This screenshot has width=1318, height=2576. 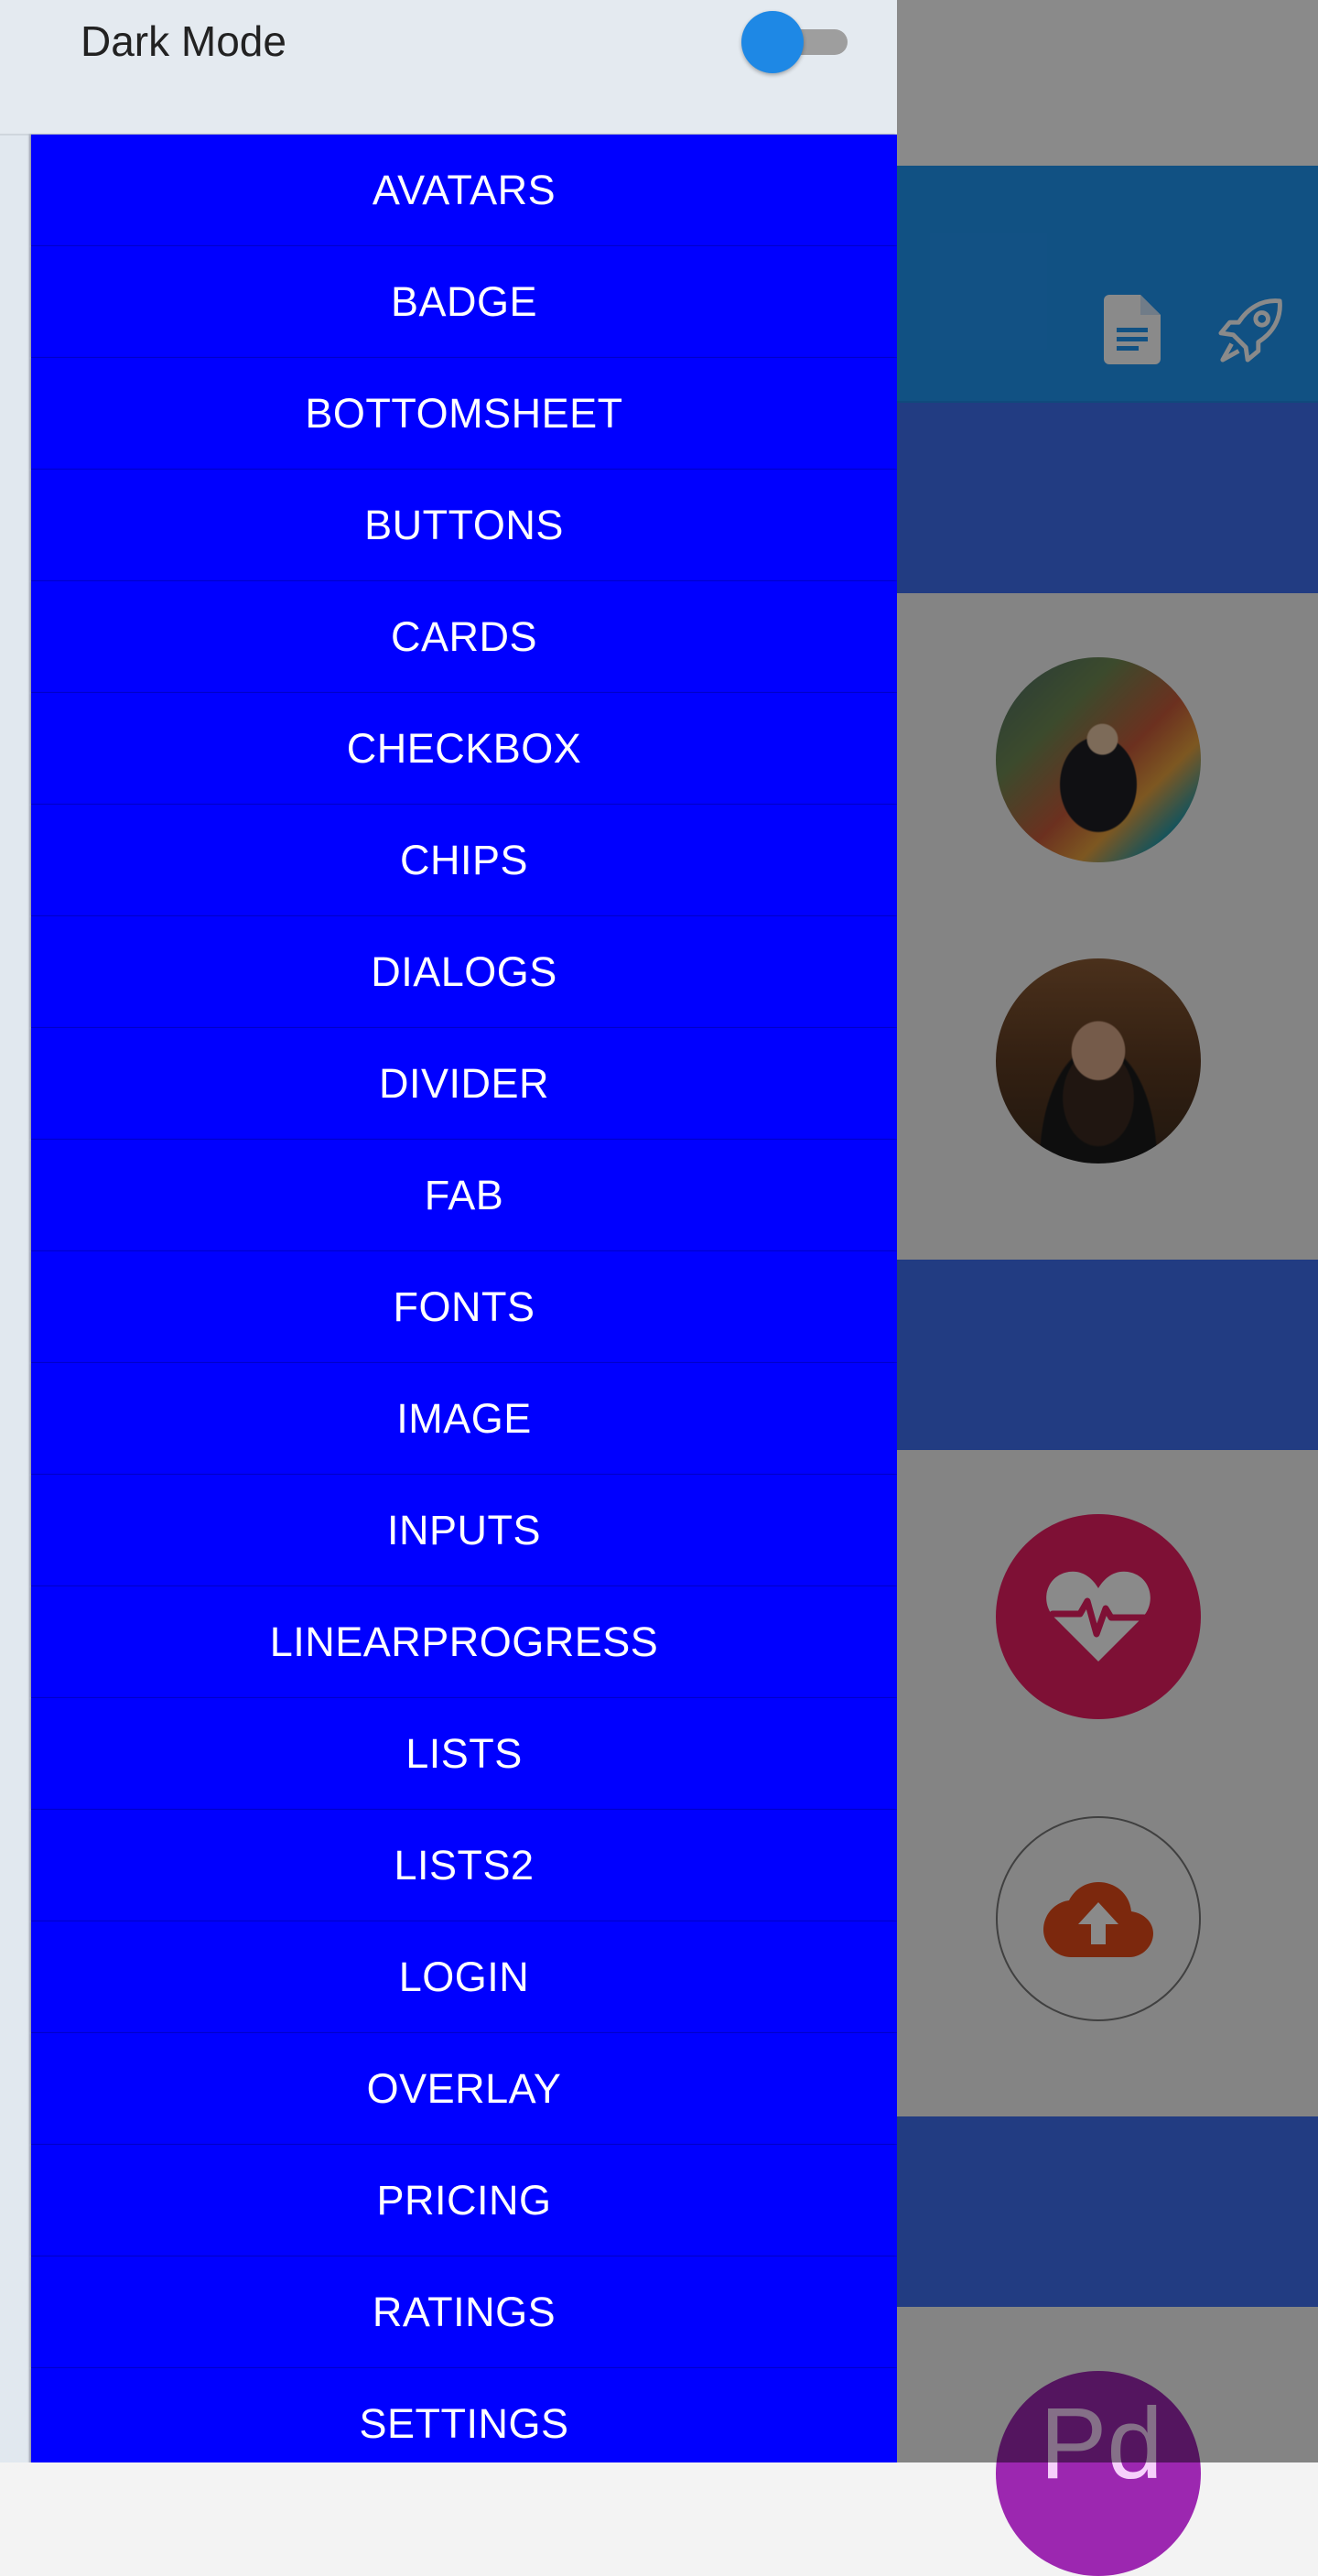 I want to click on menu-item-overlay: OVERLAY, so click(x=464, y=2089).